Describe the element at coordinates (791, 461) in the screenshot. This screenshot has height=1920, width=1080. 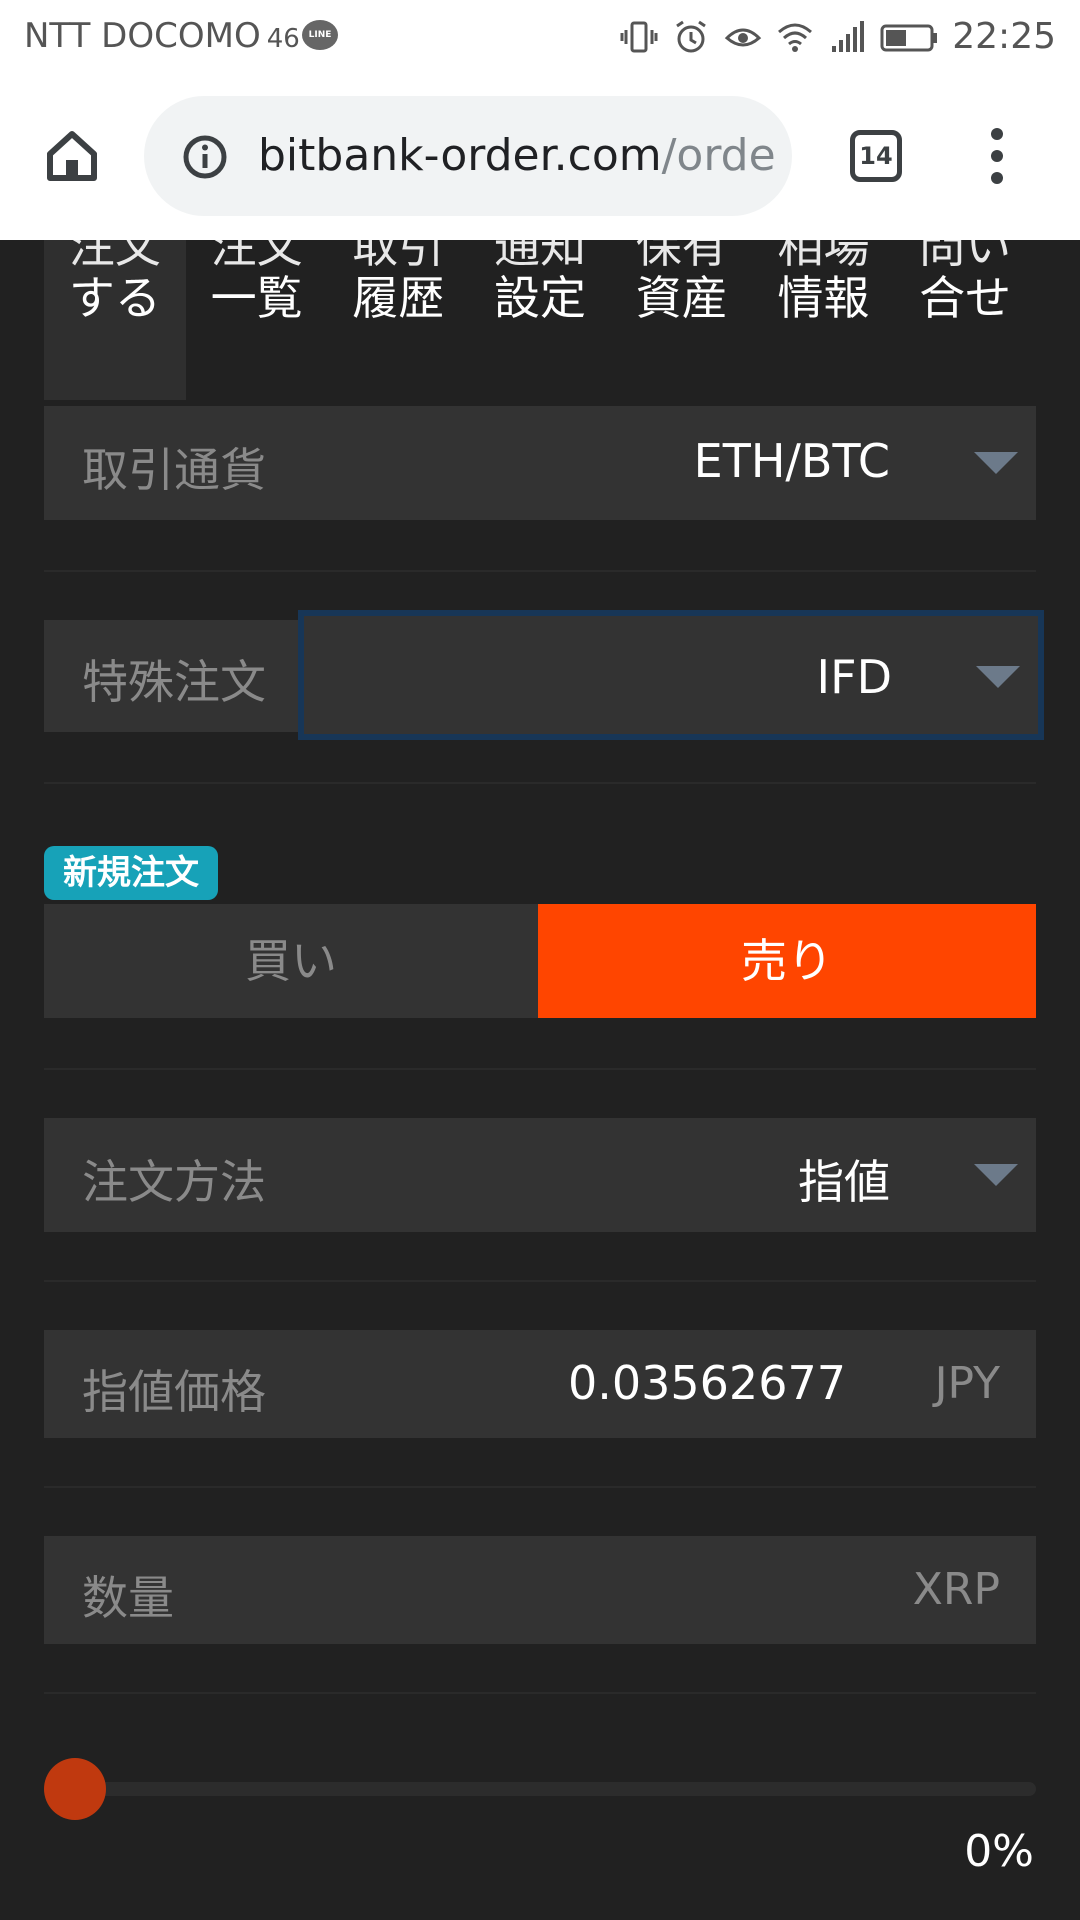
I see `currency-pair-value: ETH/BTC` at that location.